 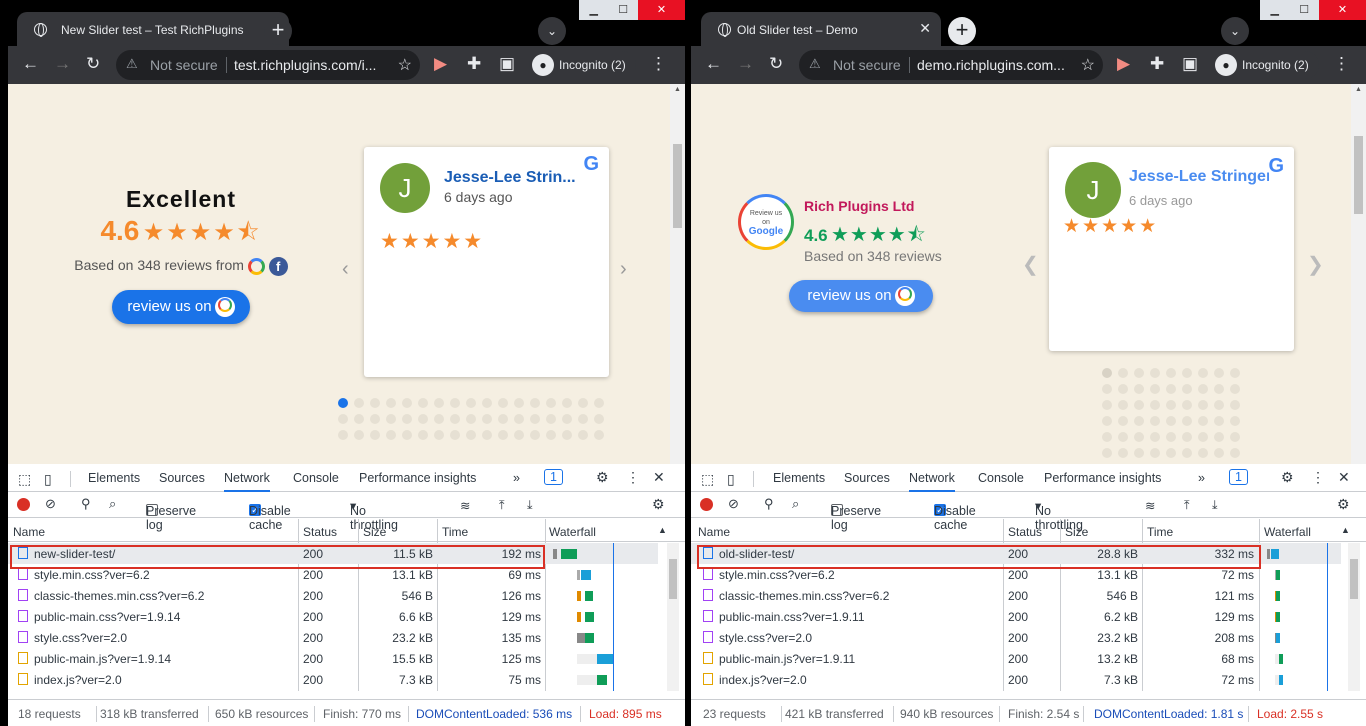 I want to click on maximize-button: ☐, so click(x=1303, y=10).